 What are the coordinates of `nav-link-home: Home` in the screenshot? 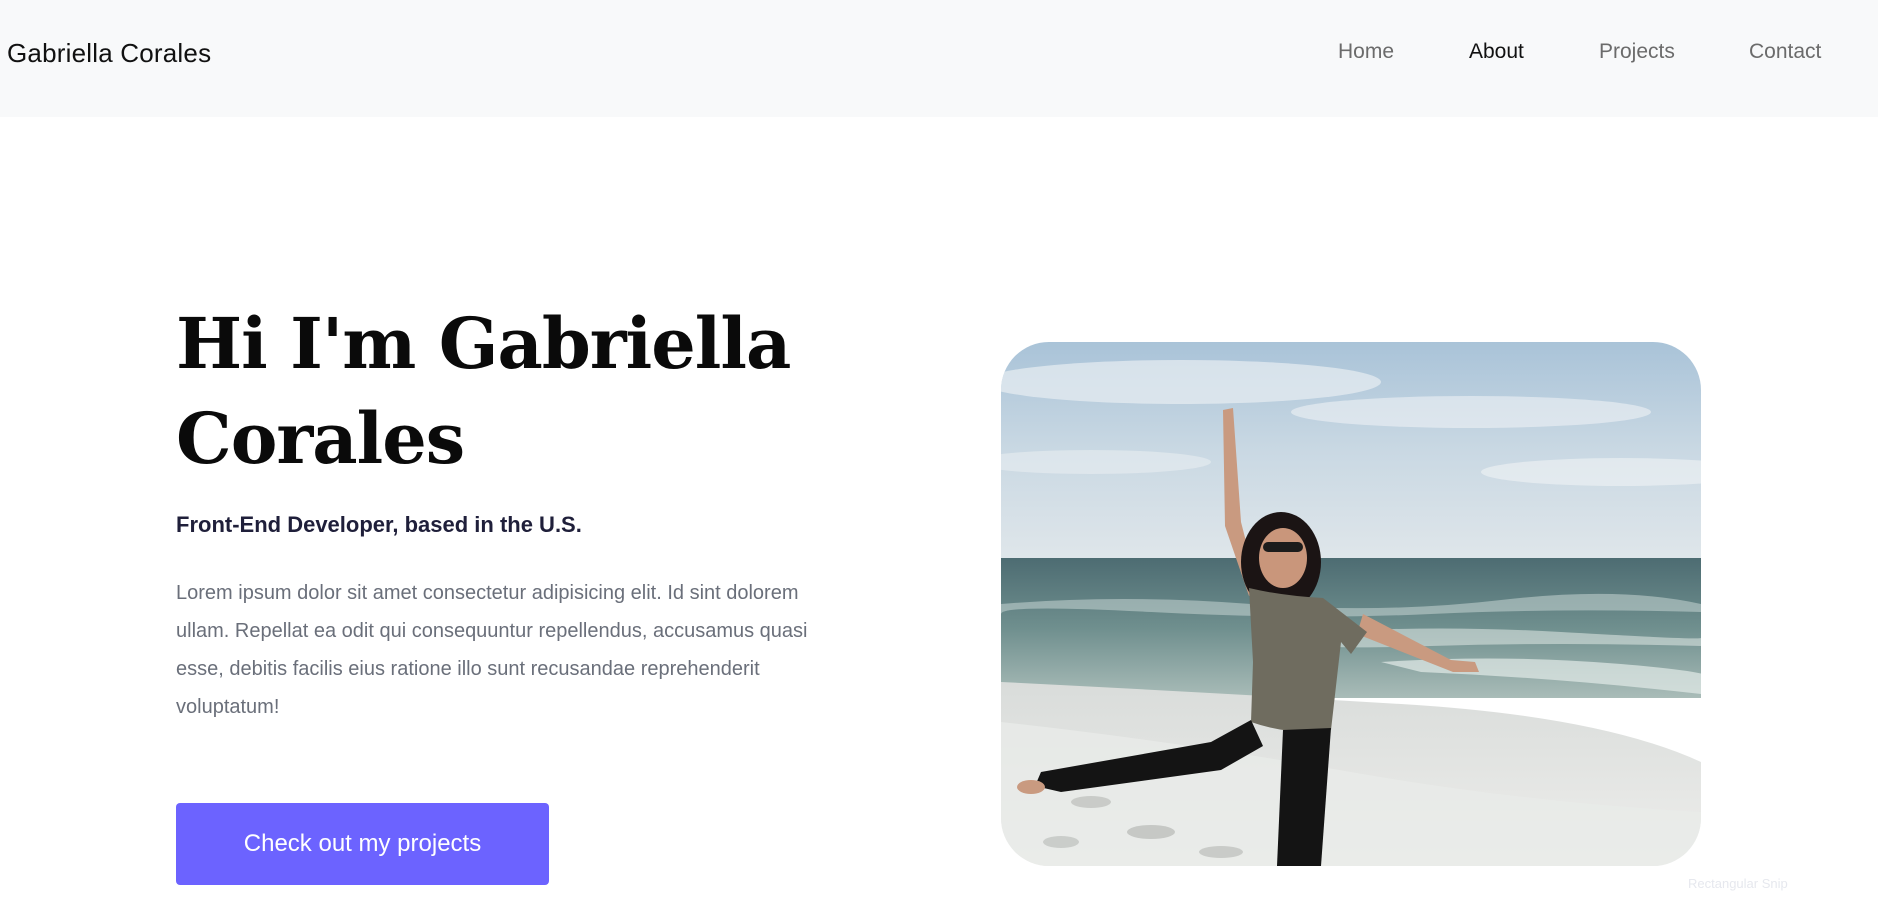 It's located at (1403, 52).